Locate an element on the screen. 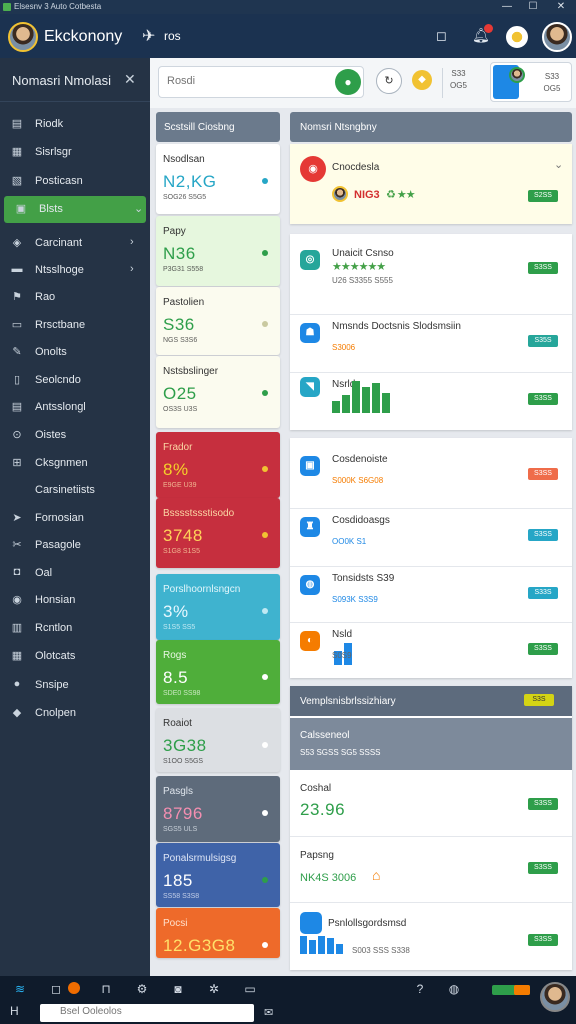 The width and height of the screenshot is (576, 1024). list-item: ▣ Cosdenoiste S000K S6G08 S3SS is located at coordinates (431, 475).